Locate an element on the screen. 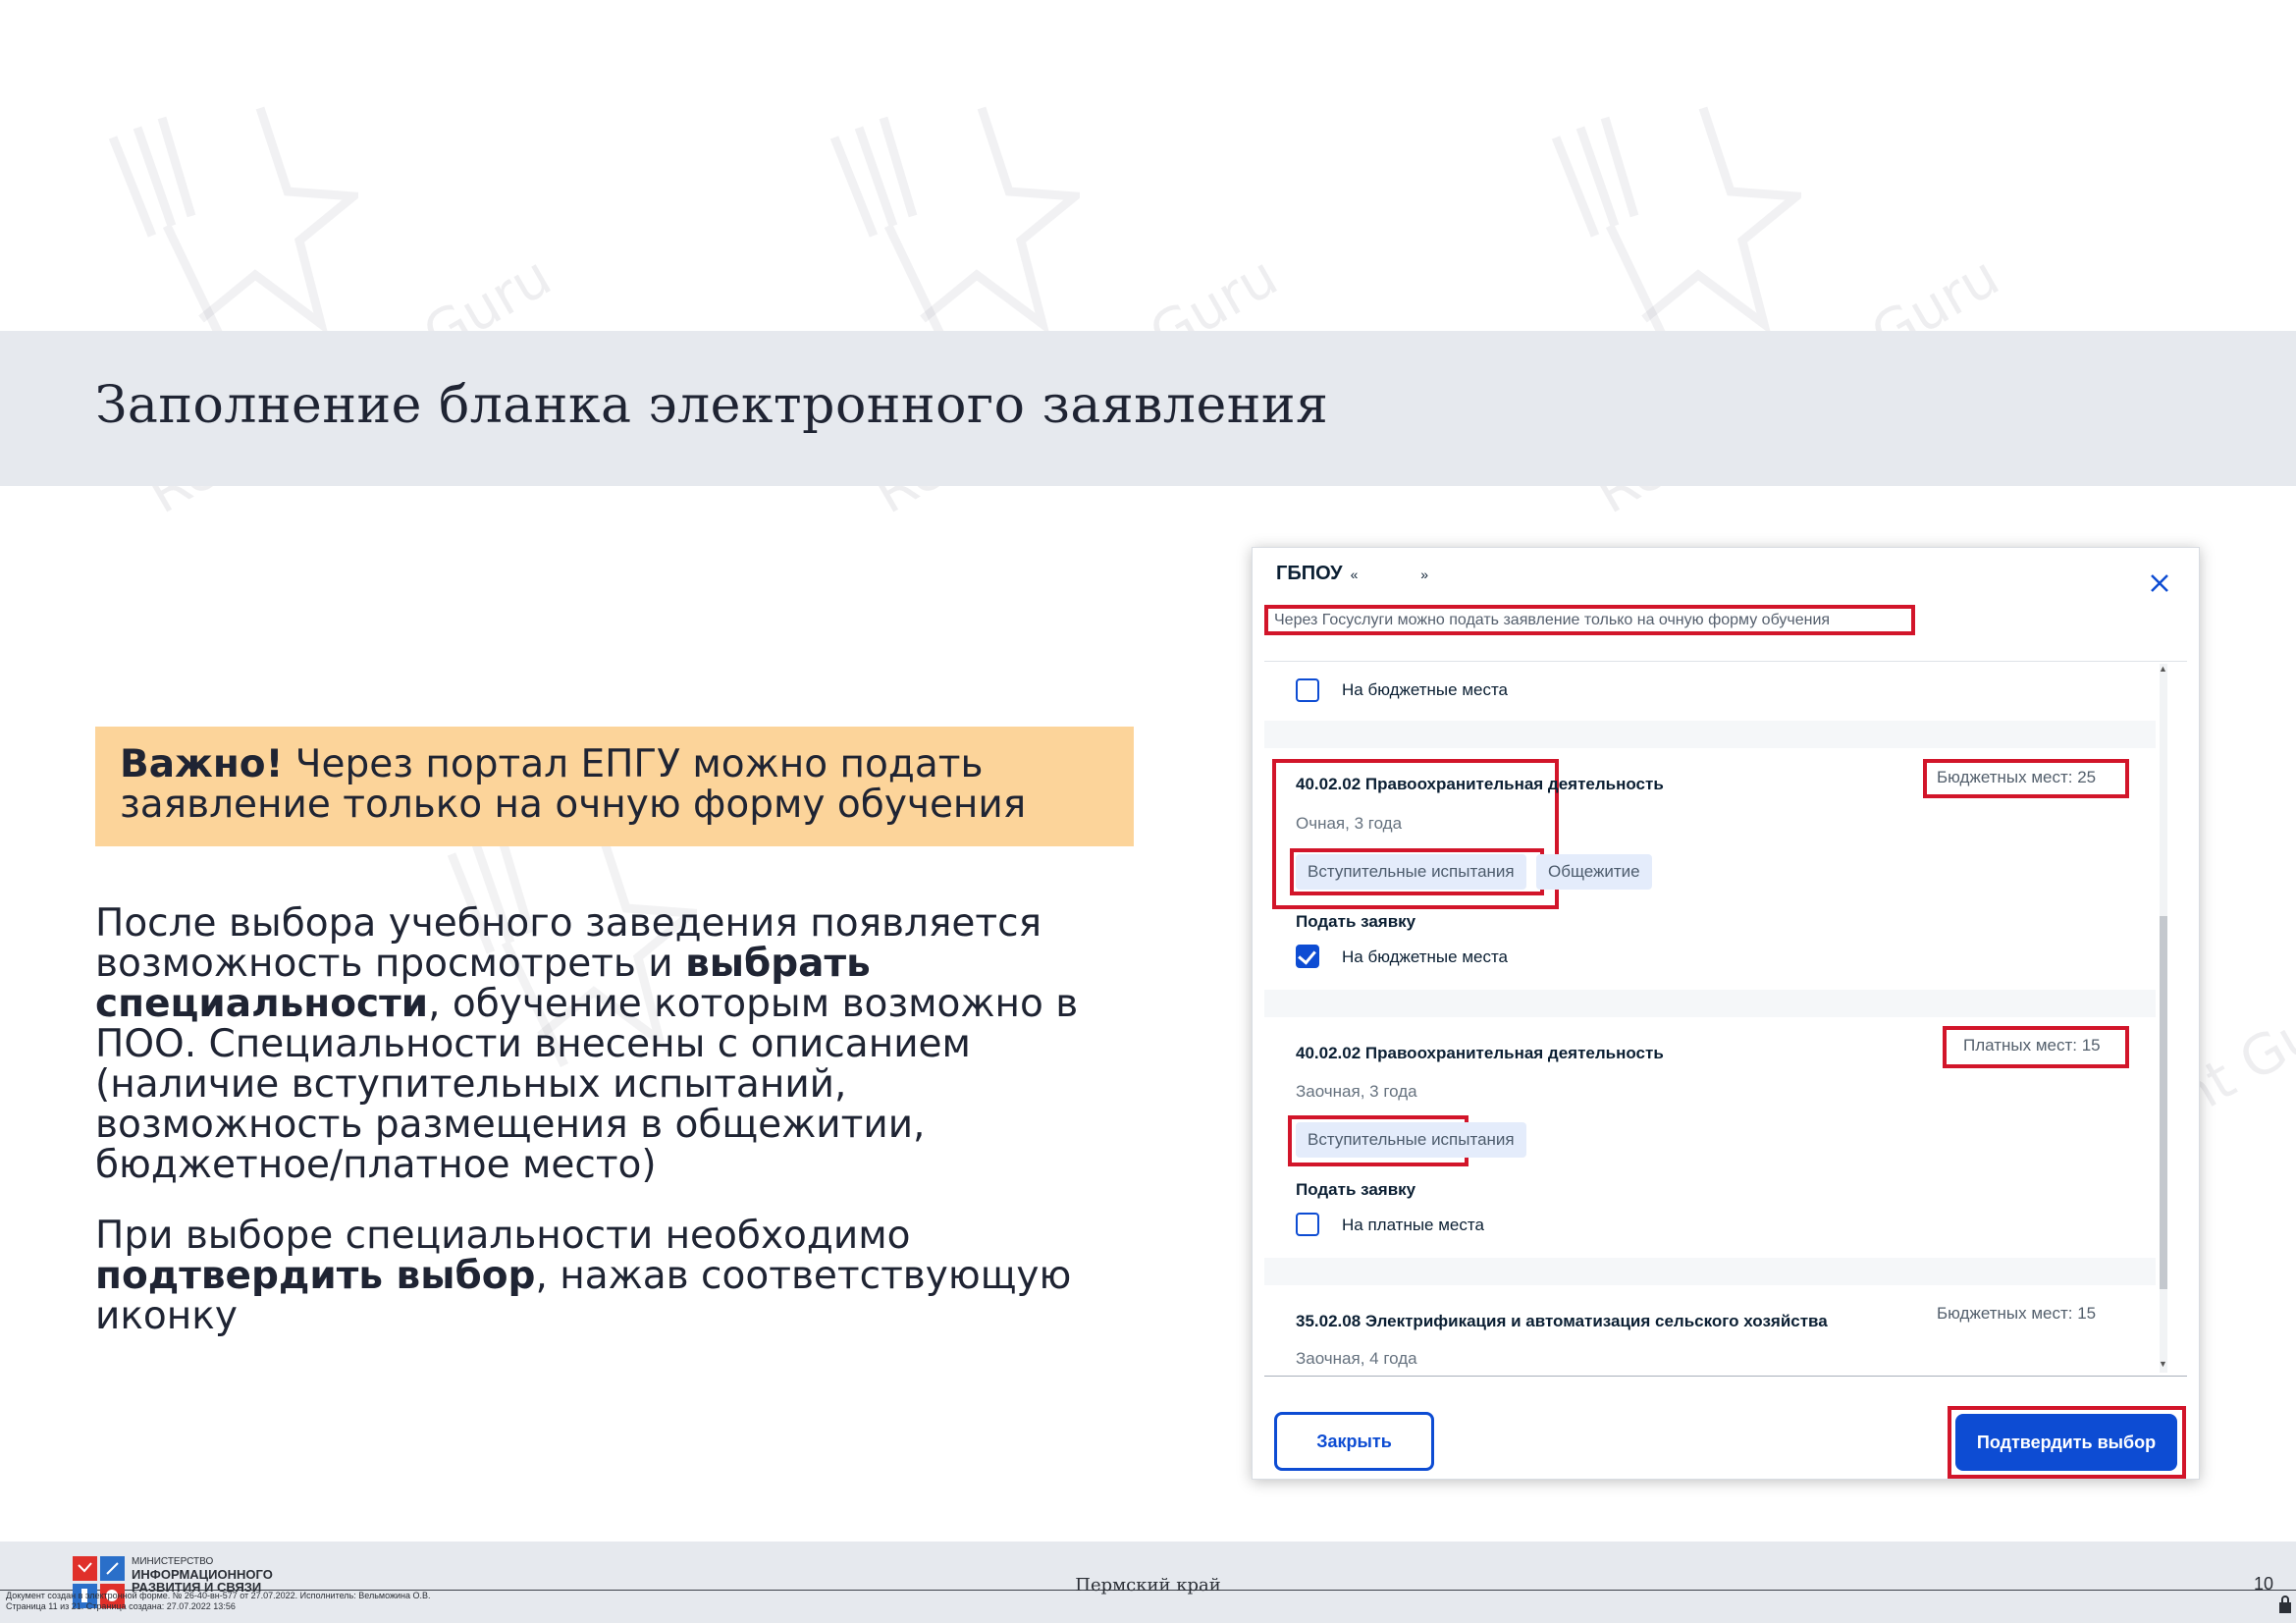 This screenshot has width=2296, height=1623. confirm-selection-button: Подтвердить выбор is located at coordinates (2066, 1442).